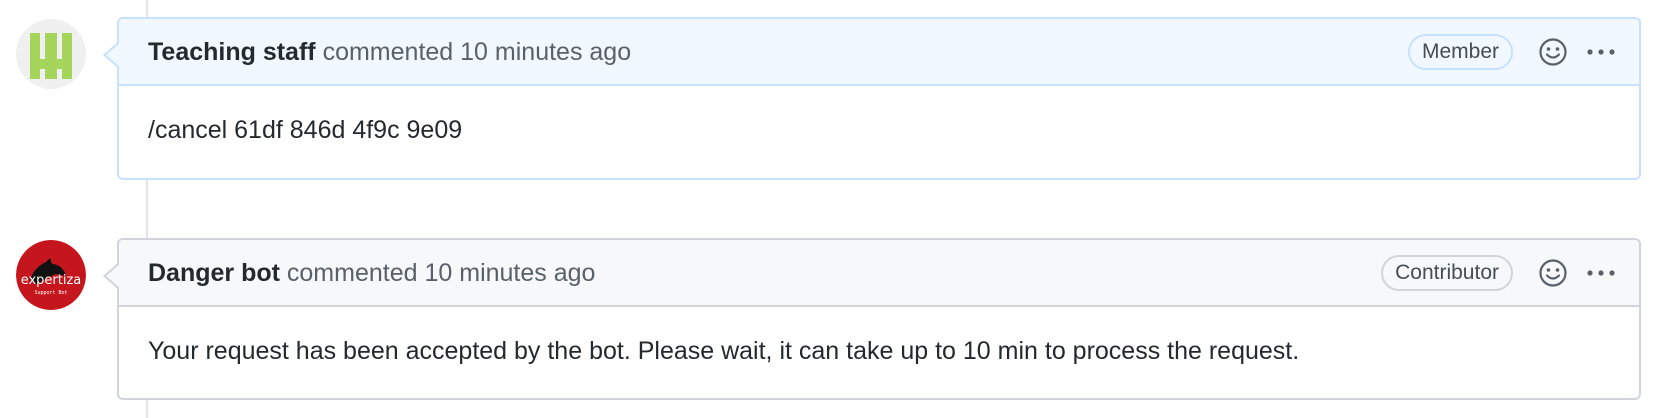  What do you see at coordinates (51, 280) in the screenshot?
I see `svg-text: expertiza` at bounding box center [51, 280].